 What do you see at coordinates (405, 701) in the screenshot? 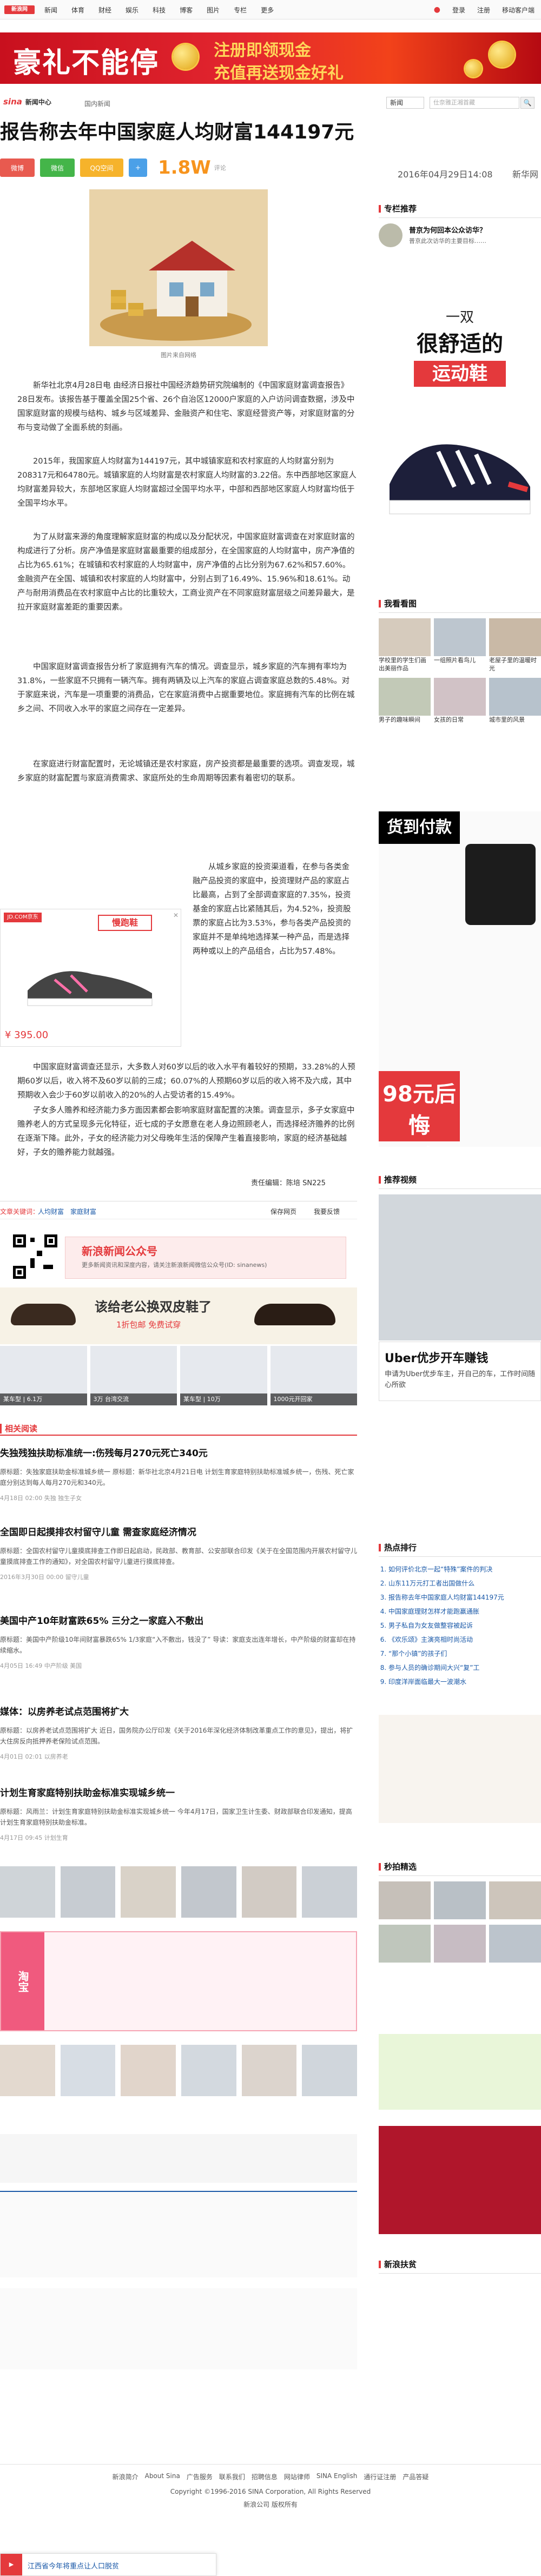
I see `photo-item: 男子的趣味瞬间` at bounding box center [405, 701].